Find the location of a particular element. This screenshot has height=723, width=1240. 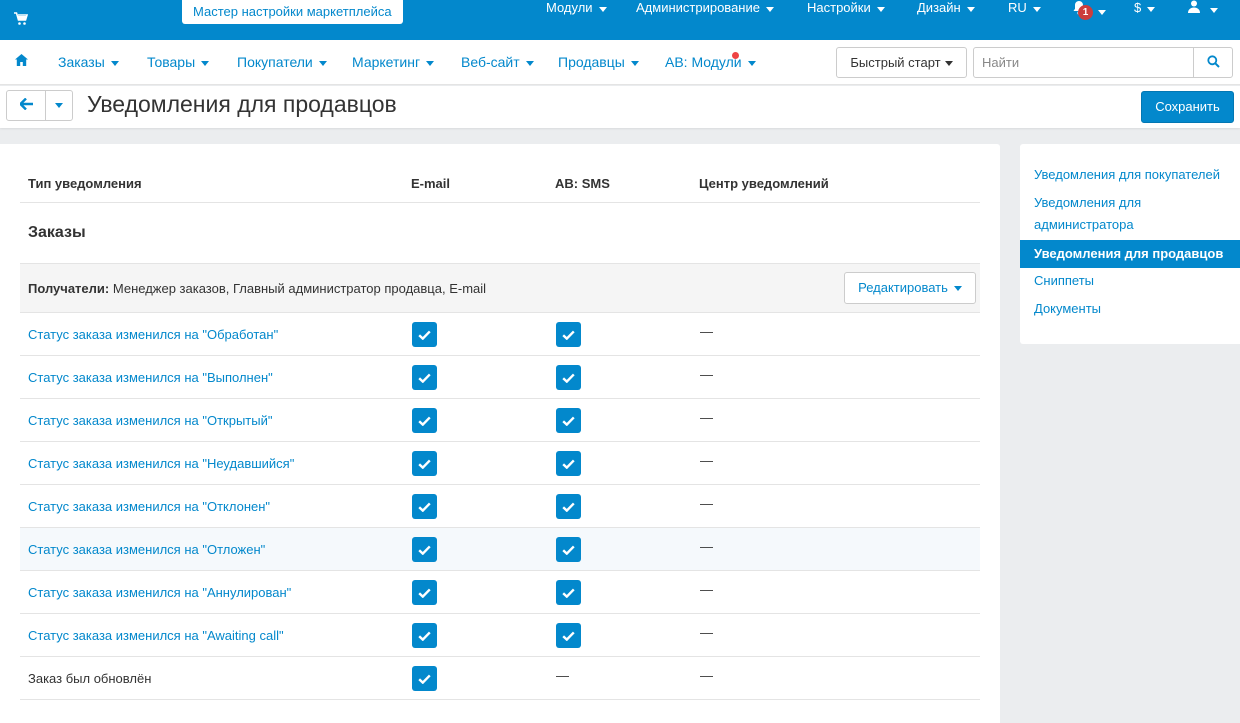

sidebar-item-admin-notifications: Уведомления для администратора is located at coordinates (1124, 214).